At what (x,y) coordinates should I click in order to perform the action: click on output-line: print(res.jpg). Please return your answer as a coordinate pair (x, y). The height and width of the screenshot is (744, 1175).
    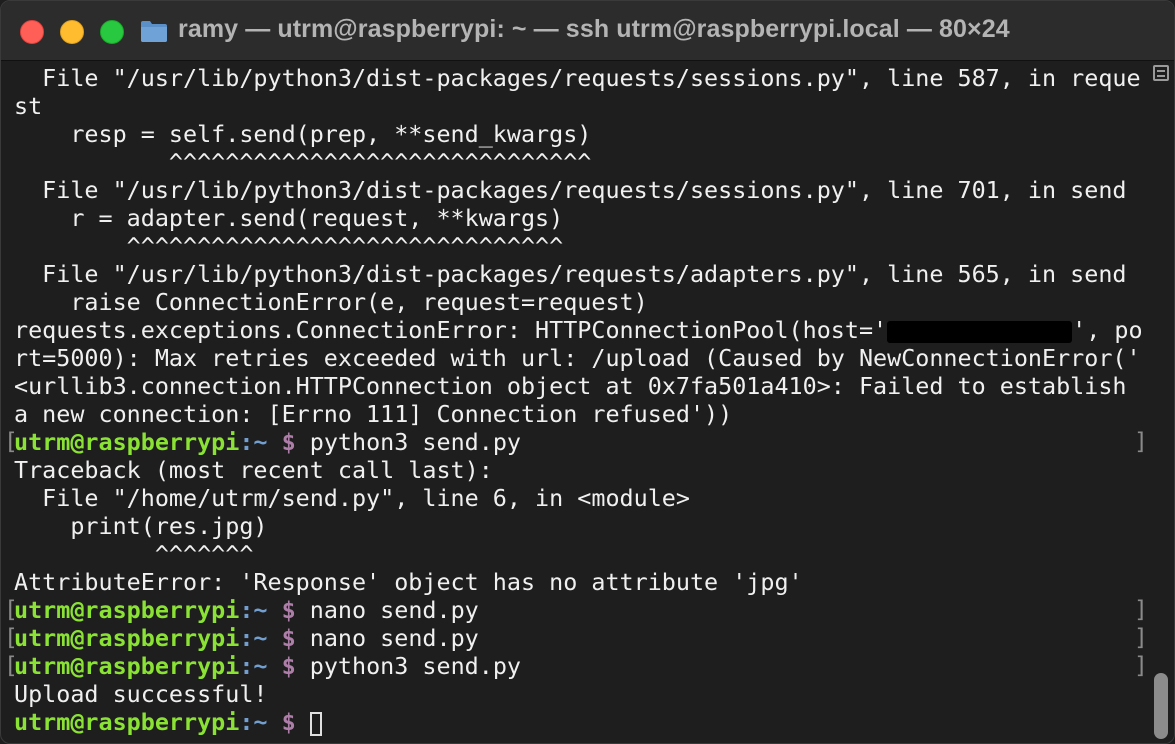
    Looking at the image, I should click on (579, 526).